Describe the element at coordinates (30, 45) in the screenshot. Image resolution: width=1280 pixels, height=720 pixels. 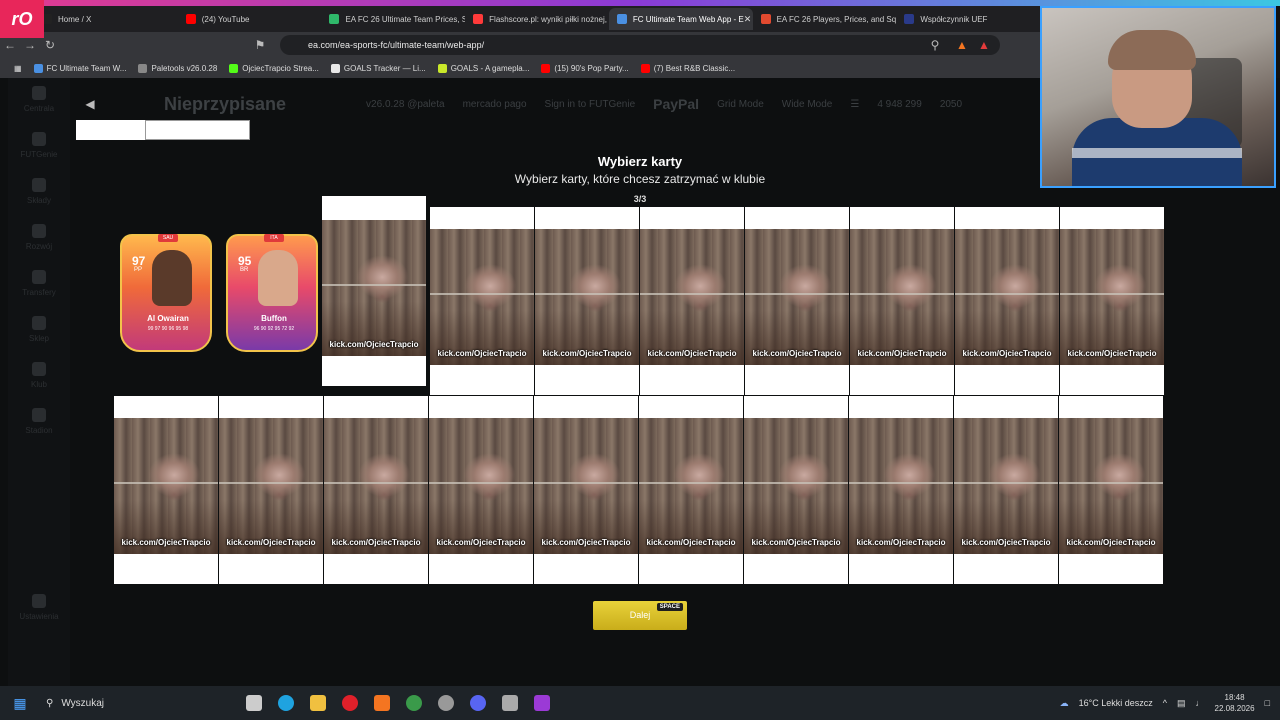
I see `forward-icon: →` at that location.